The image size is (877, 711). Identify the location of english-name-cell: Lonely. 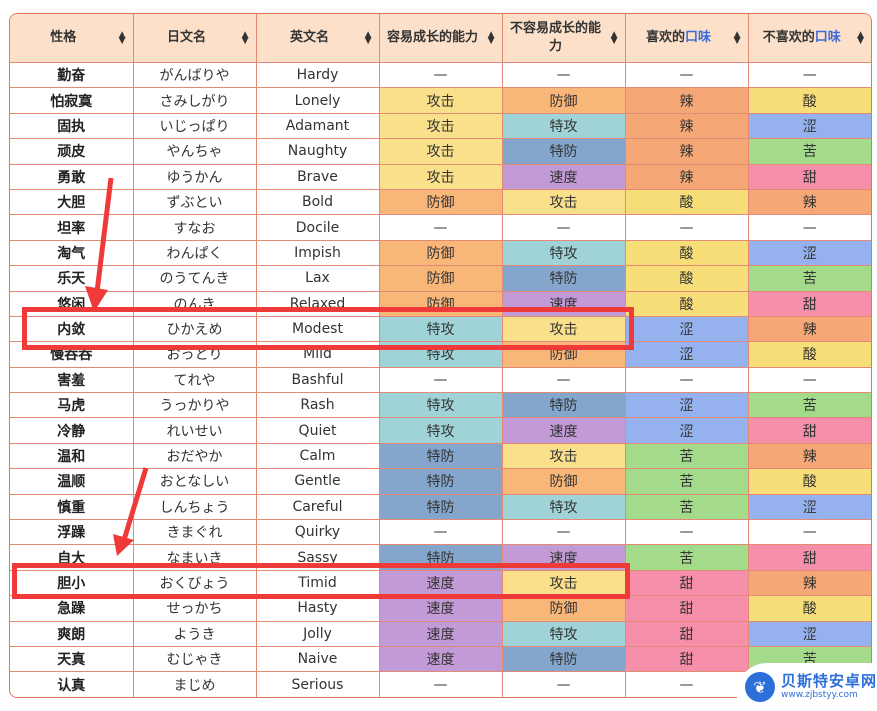
(318, 100).